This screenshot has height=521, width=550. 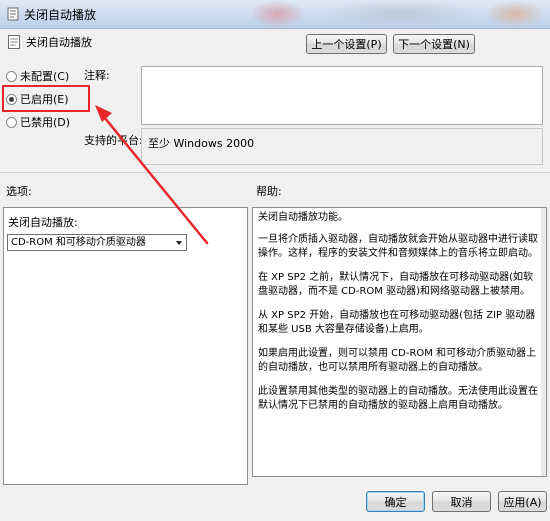 What do you see at coordinates (346, 44) in the screenshot?
I see `prev-setting-button: 上一个设置(P)` at bounding box center [346, 44].